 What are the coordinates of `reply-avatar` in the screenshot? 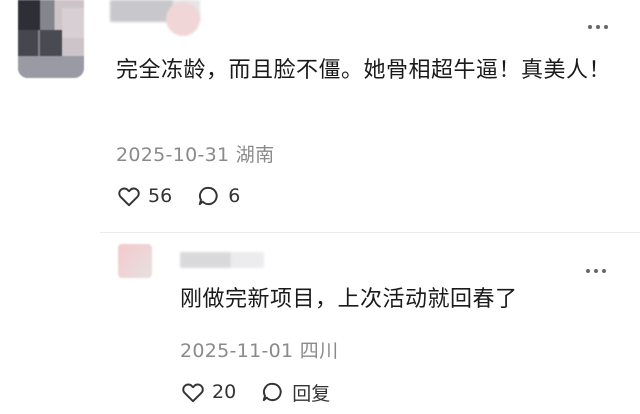 It's located at (135, 261).